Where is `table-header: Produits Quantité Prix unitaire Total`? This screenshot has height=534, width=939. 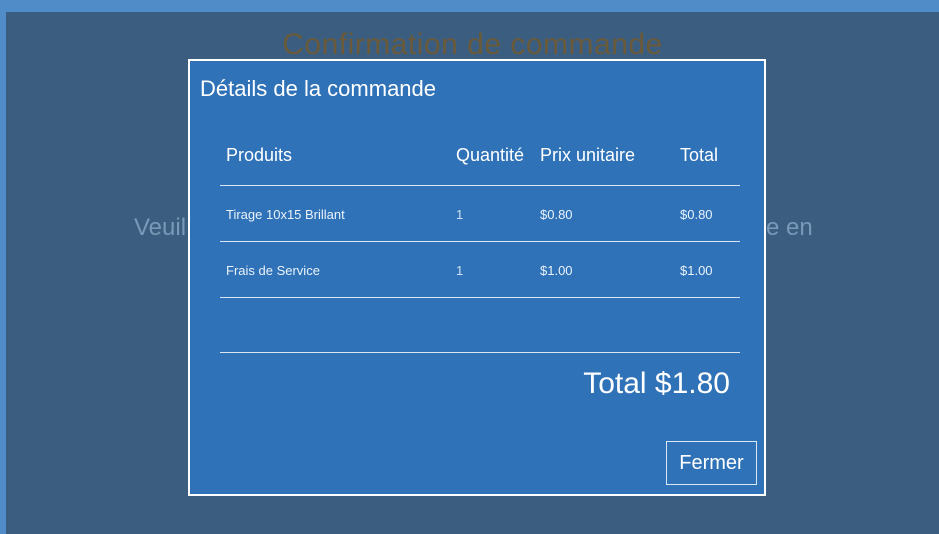 table-header: Produits Quantité Prix unitaire Total is located at coordinates (480, 159).